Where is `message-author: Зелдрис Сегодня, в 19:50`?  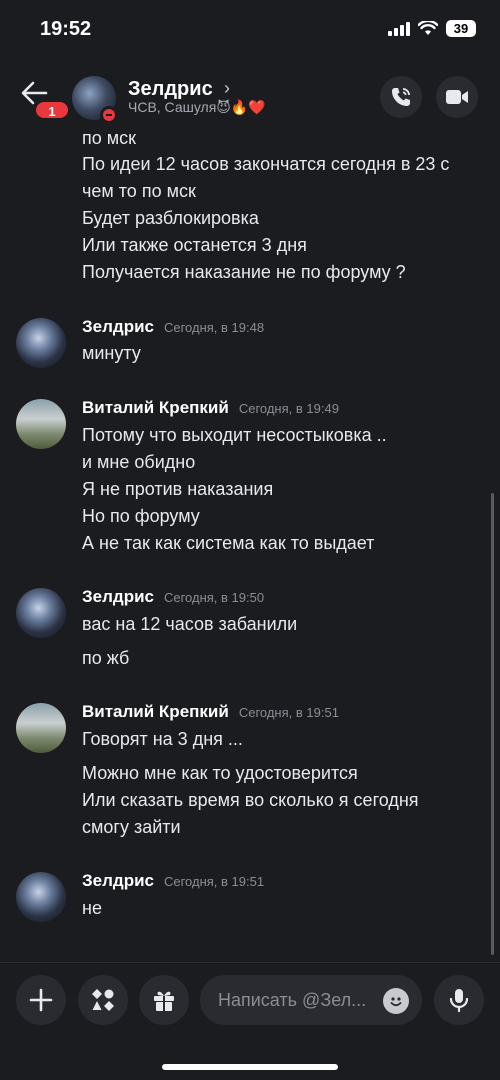
message-author: Зелдрис Сегодня, в 19:50 is located at coordinates (173, 597).